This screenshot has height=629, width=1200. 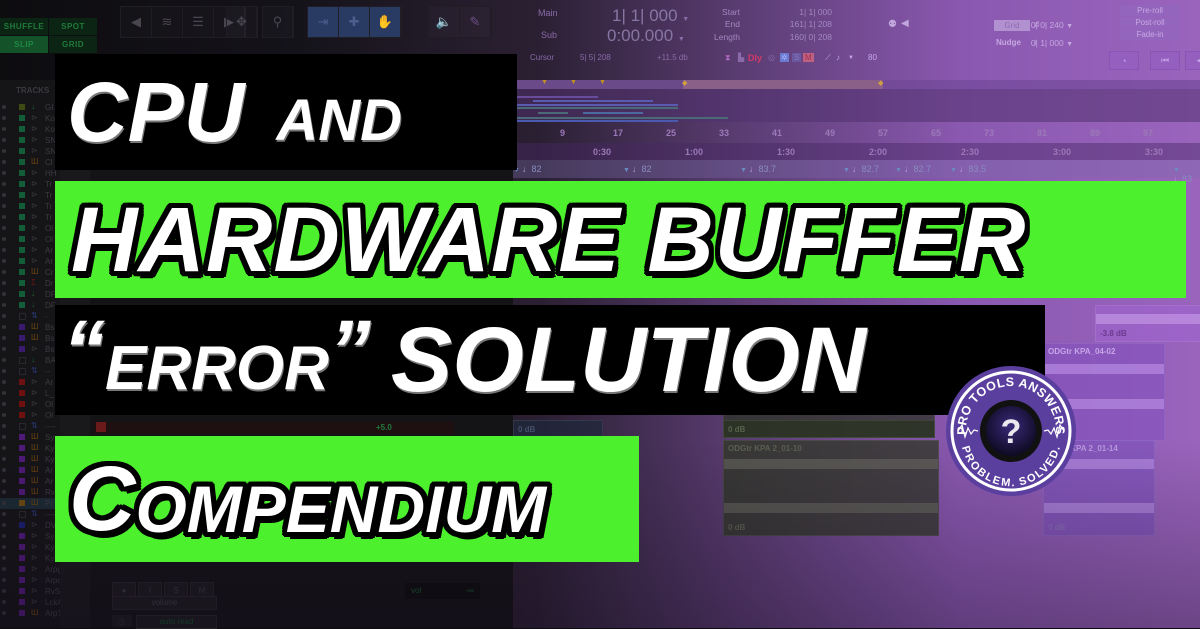 I want to click on grid-value: 0| 0| 240 ▼, so click(x=1052, y=25).